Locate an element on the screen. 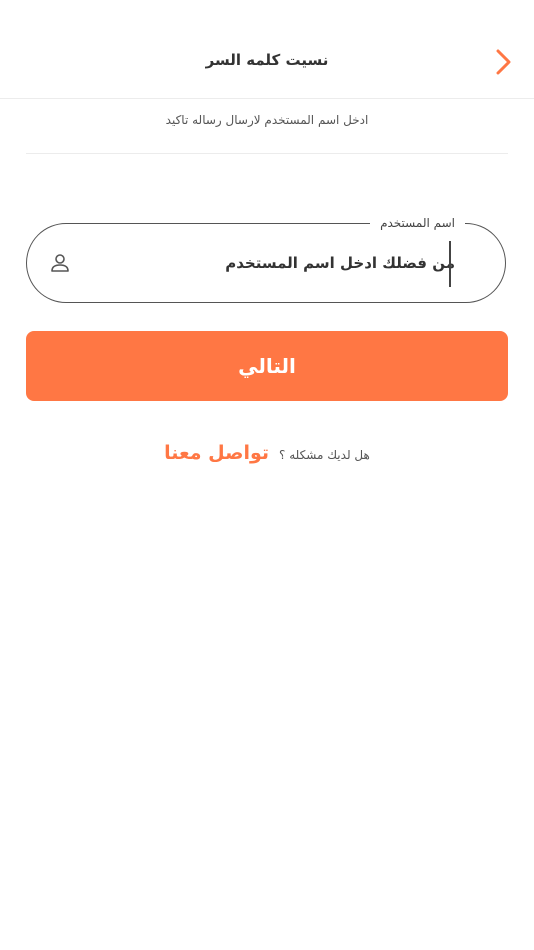 The image size is (534, 950). username-label: اسم المستخدم is located at coordinates (417, 223).